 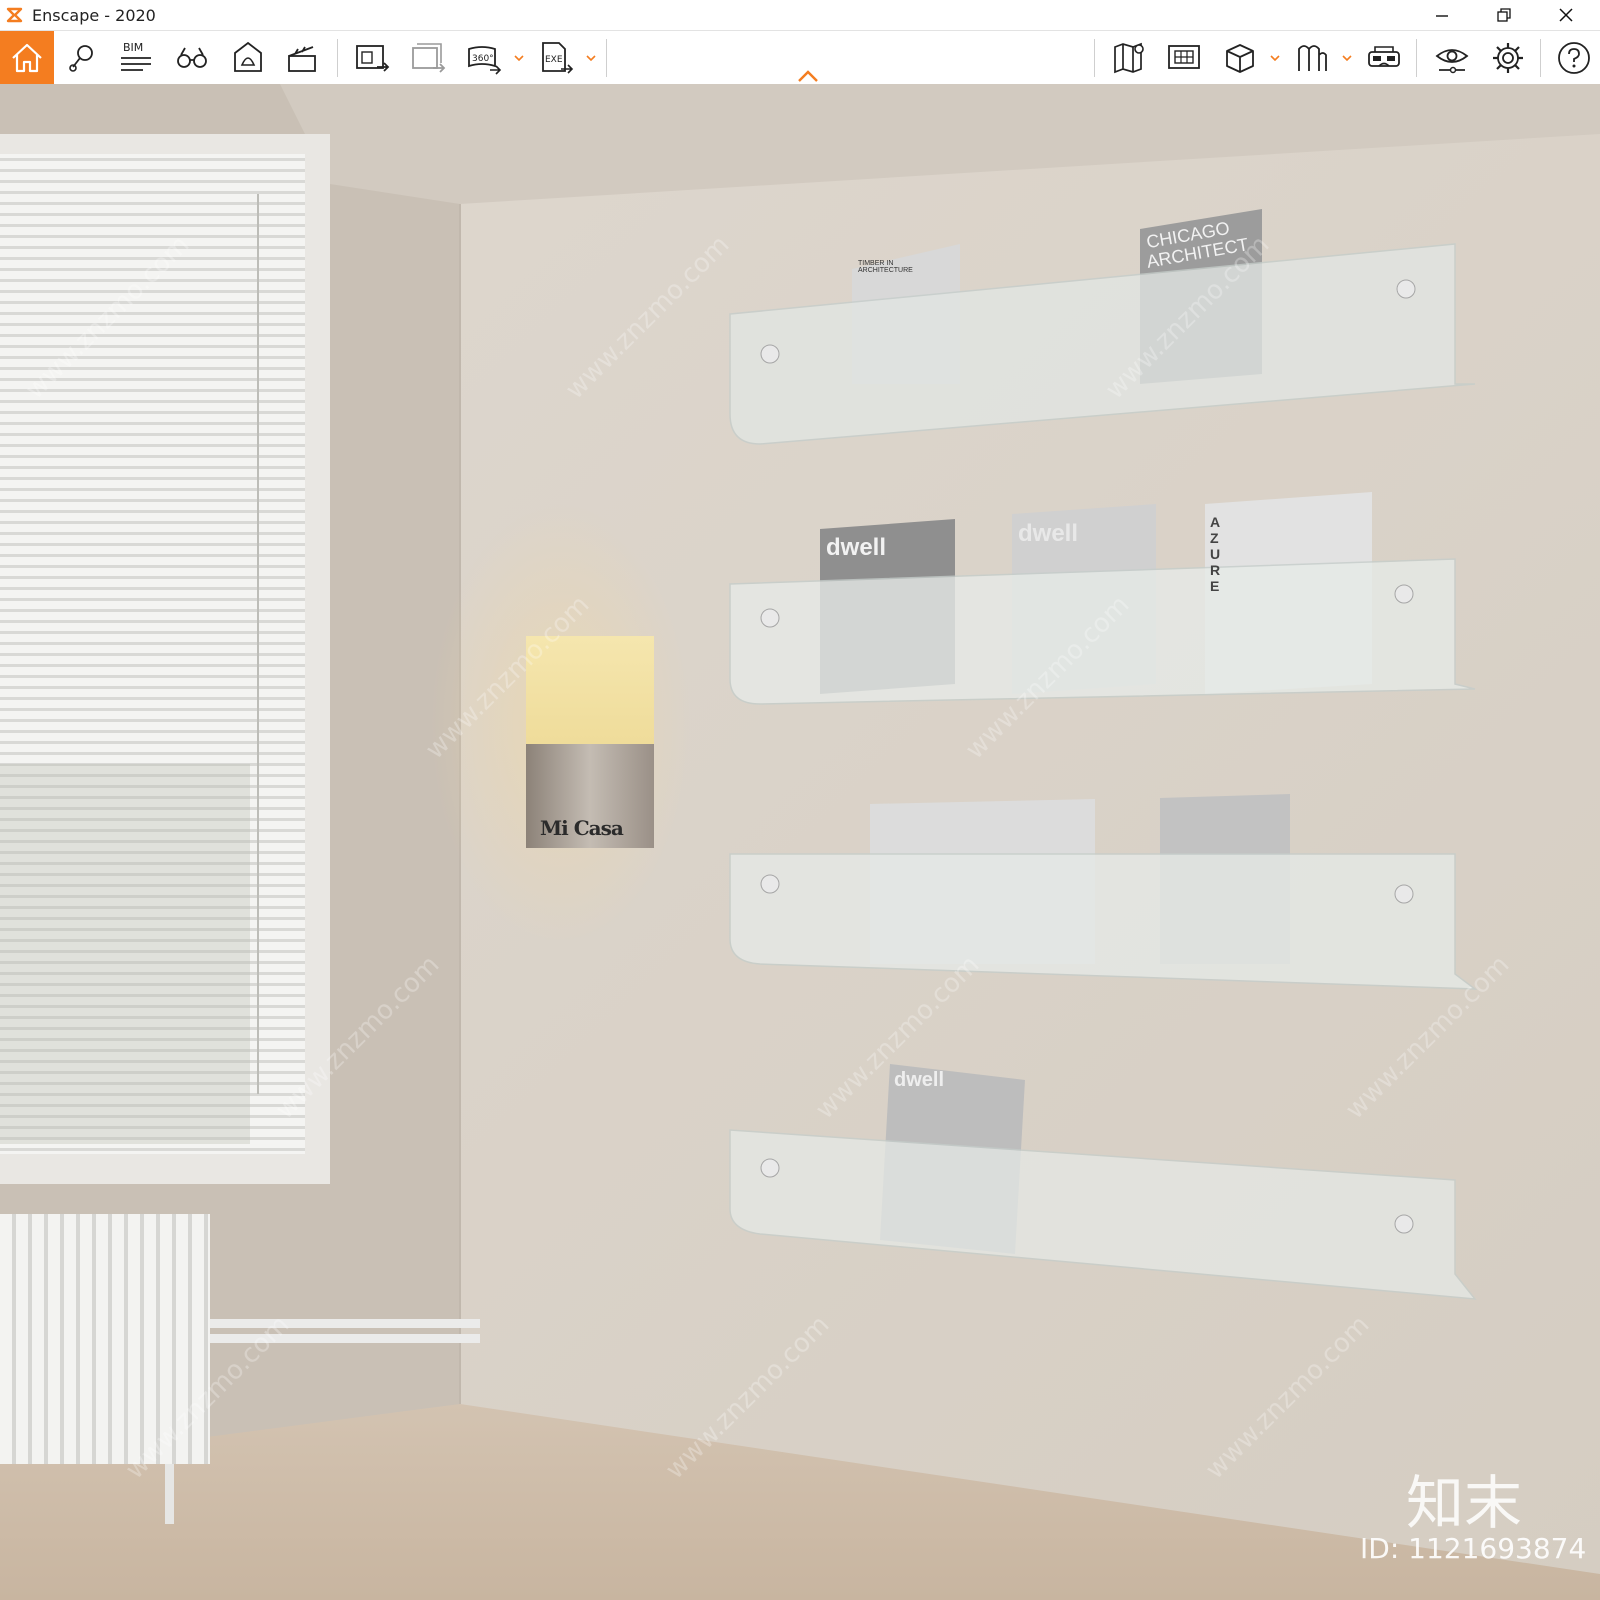 I want to click on location-pin-icon, so click(x=81, y=58).